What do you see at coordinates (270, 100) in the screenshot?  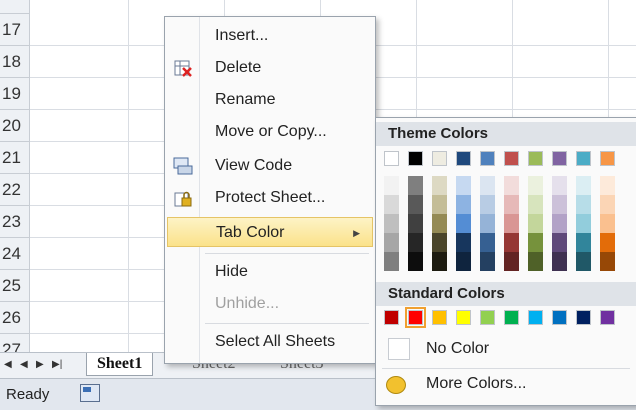 I see `menu-item-rename: Rename` at bounding box center [270, 100].